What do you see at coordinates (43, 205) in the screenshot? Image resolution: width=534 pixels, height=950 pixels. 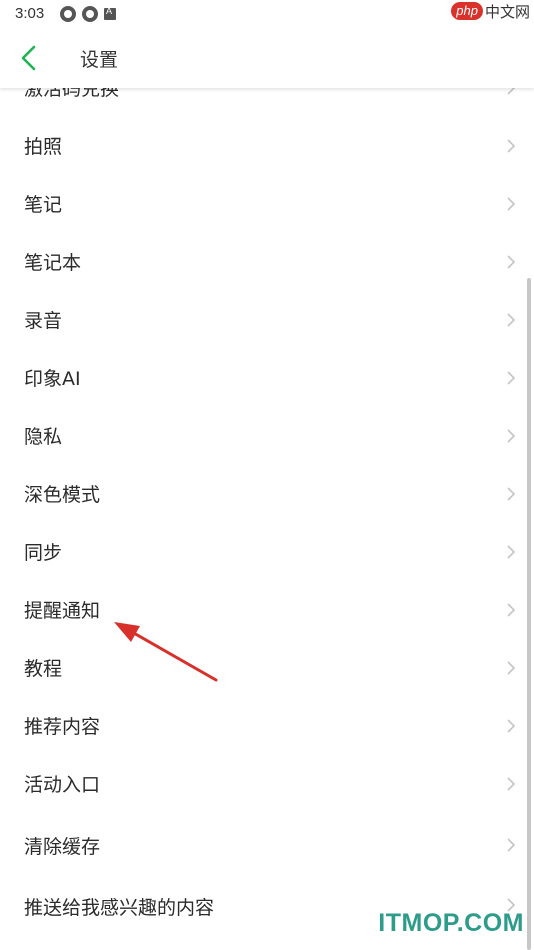 I see `settings-item-label: 笔记` at bounding box center [43, 205].